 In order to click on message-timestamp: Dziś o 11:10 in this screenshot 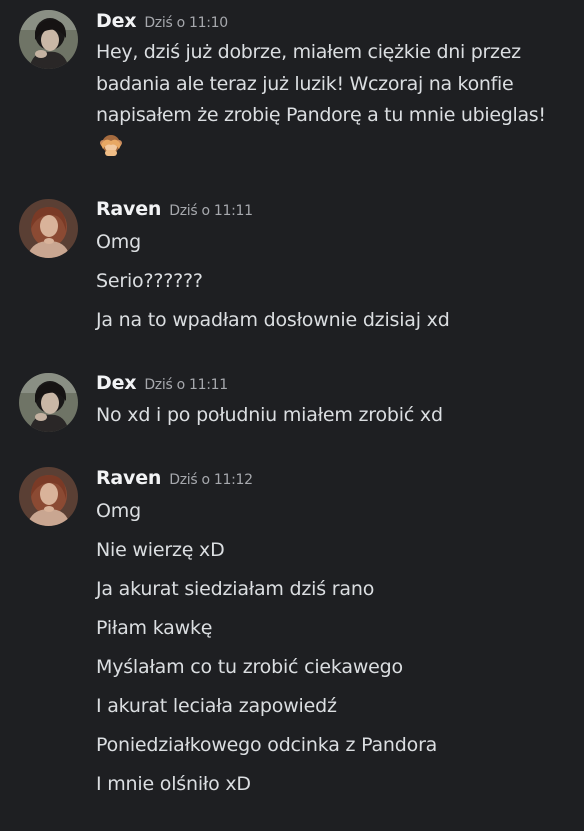, I will do `click(186, 23)`.